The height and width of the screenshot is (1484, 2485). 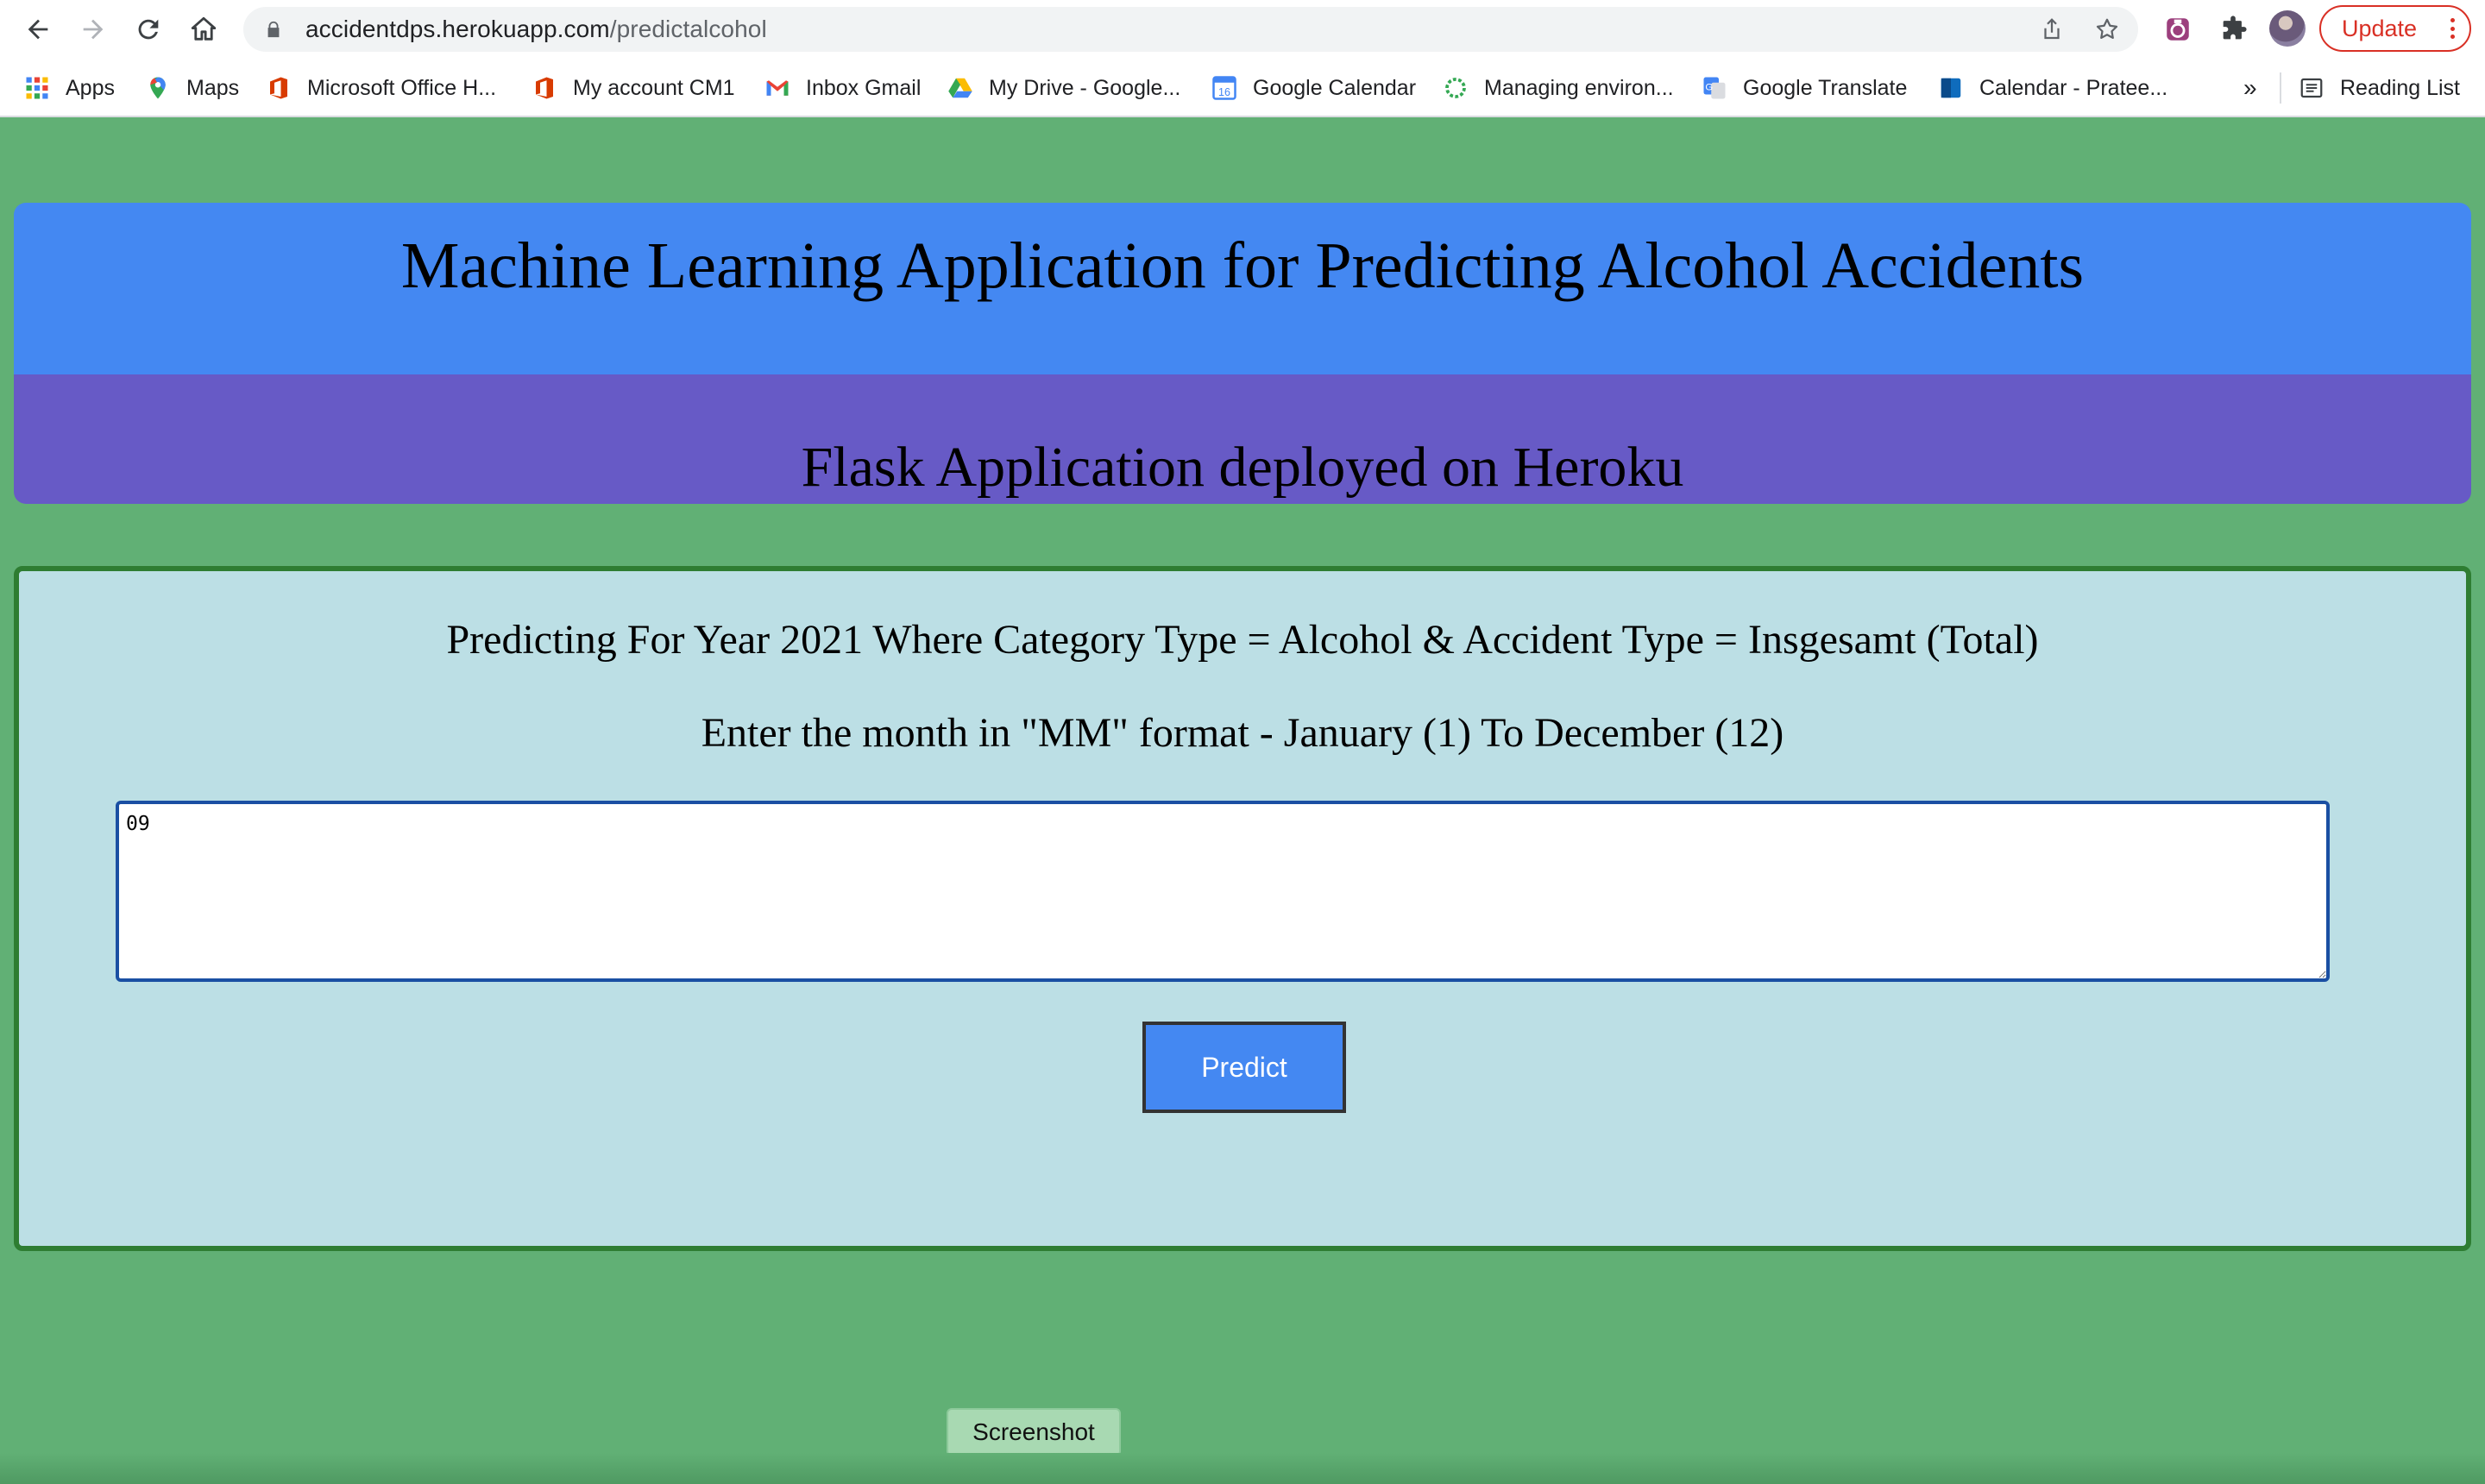 I want to click on bookmark-label: My account CM1, so click(x=654, y=87).